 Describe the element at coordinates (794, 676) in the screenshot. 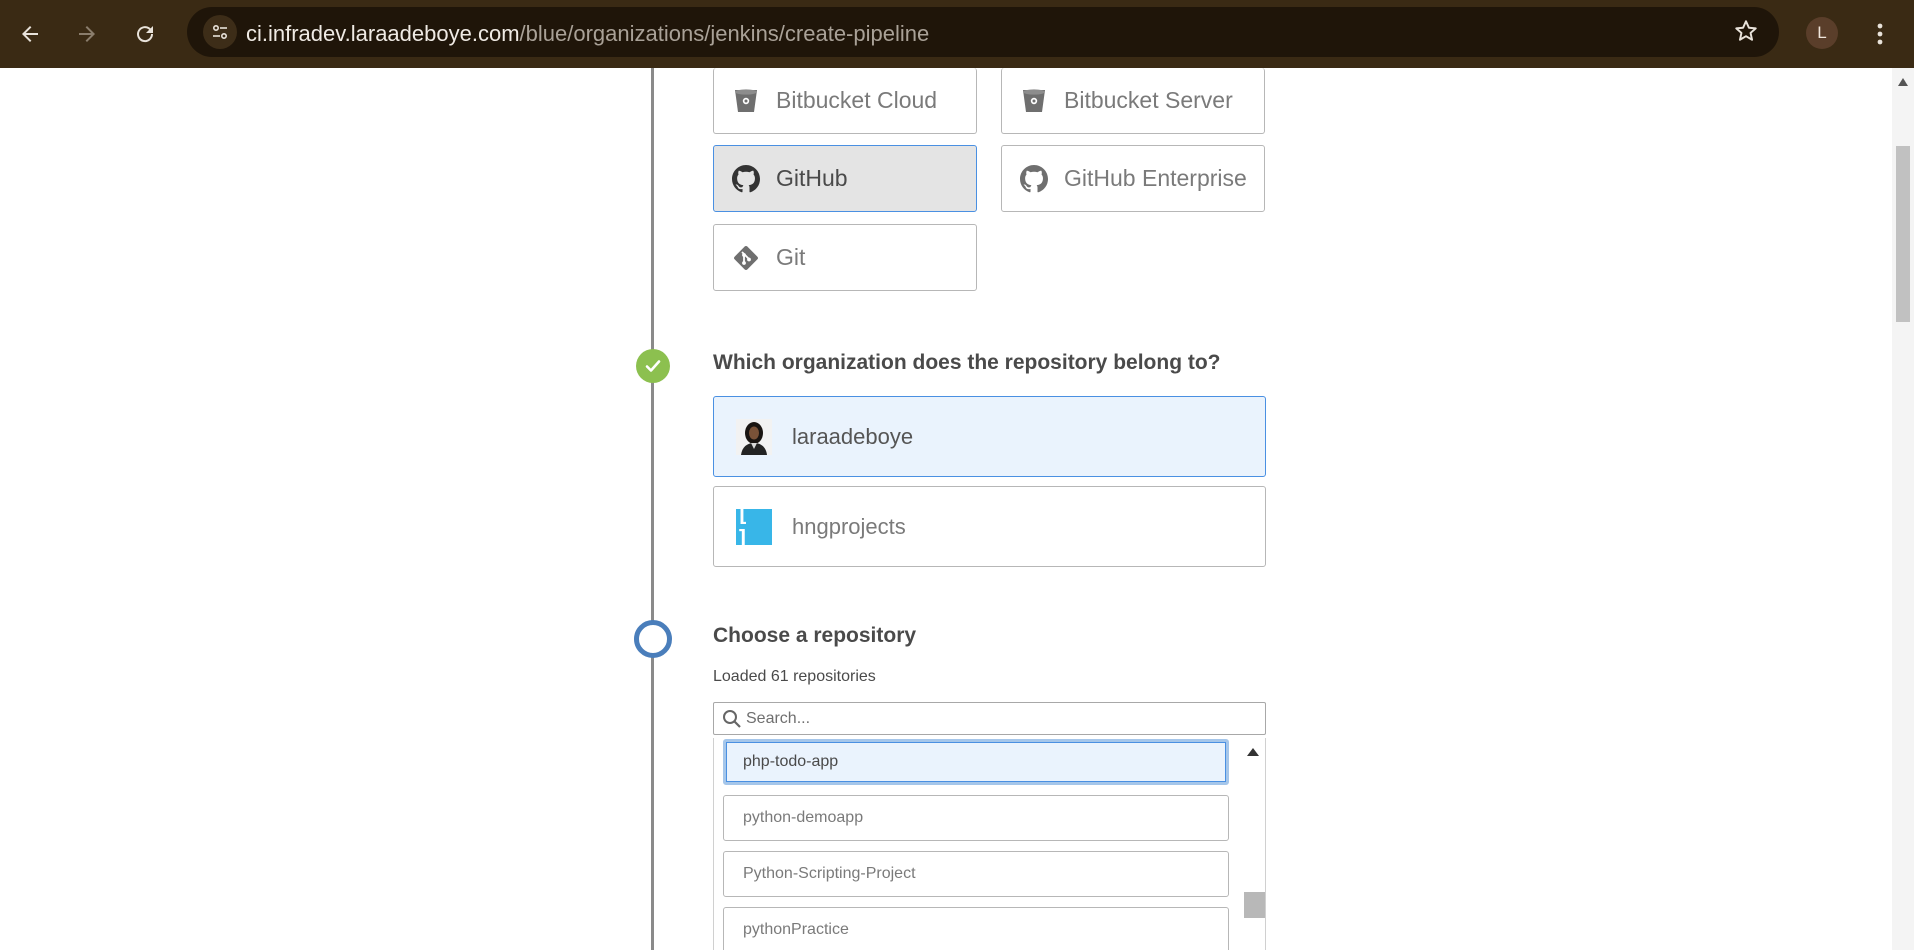

I see `repo-count-text: Loaded 61 repositories` at that location.